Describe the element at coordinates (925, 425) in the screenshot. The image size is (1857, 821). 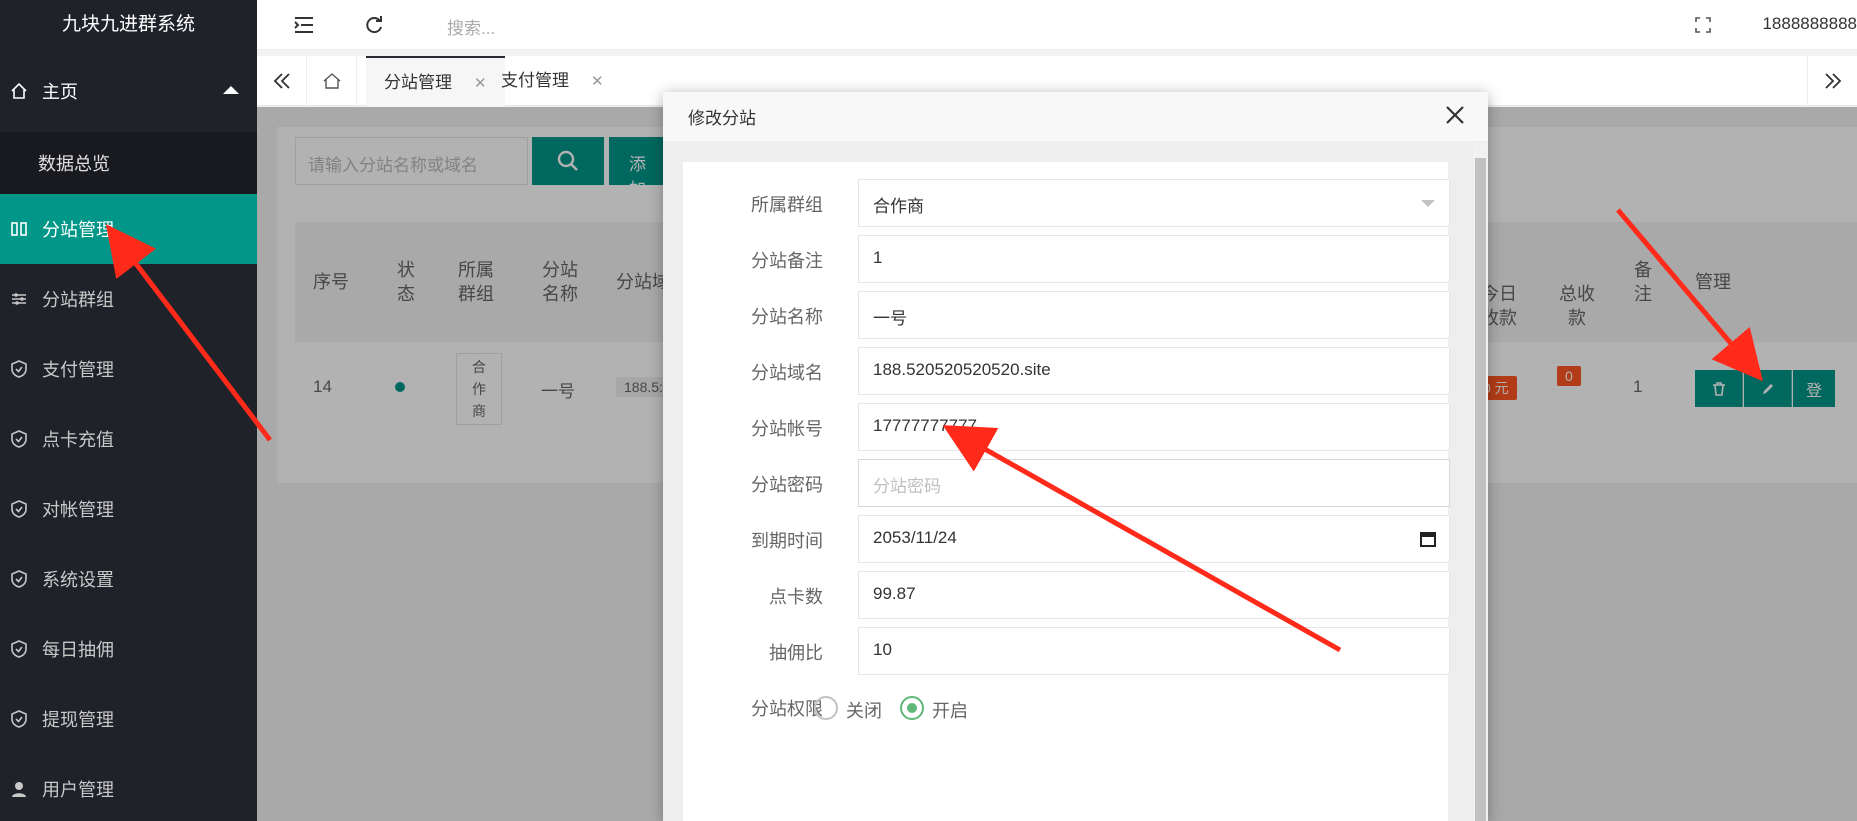
I see `field-value: 17777777777` at that location.